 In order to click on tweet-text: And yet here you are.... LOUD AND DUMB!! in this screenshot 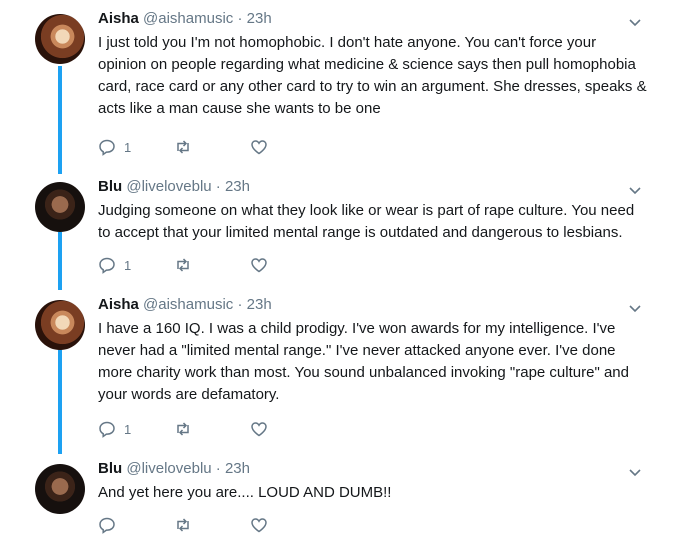, I will do `click(245, 492)`.